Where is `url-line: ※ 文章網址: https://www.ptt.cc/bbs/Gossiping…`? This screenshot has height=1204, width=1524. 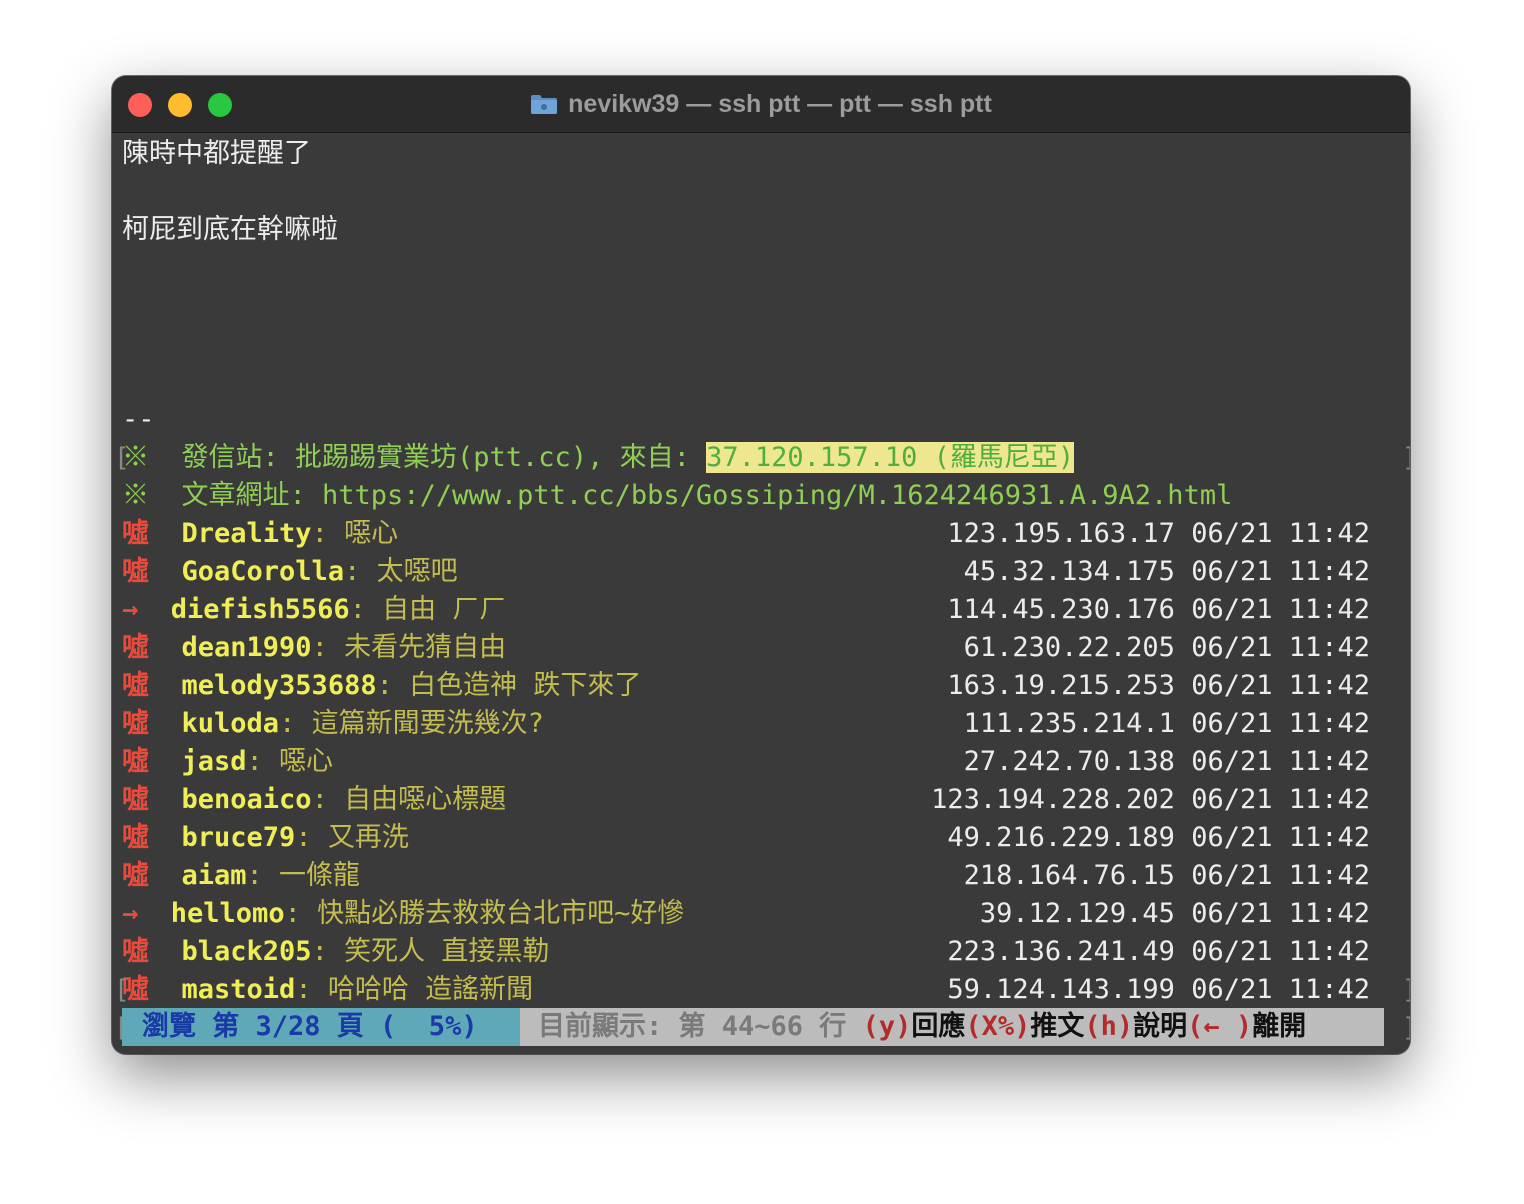
url-line: ※ 文章網址: https://www.ptt.cc/bbs/Gossiping… is located at coordinates (766, 496).